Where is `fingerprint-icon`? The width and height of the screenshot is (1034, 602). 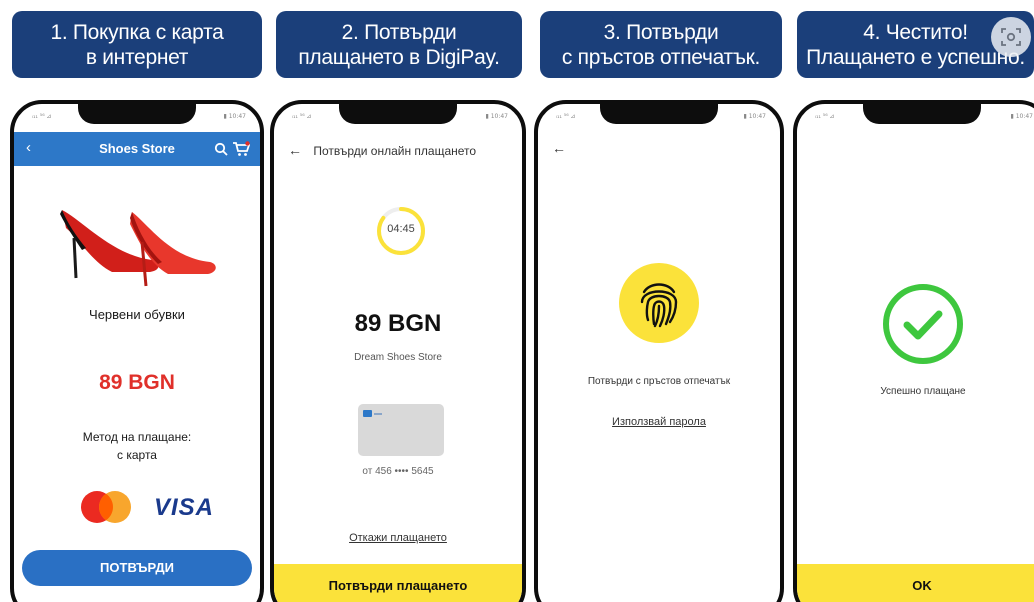
fingerprint-icon is located at coordinates (659, 303).